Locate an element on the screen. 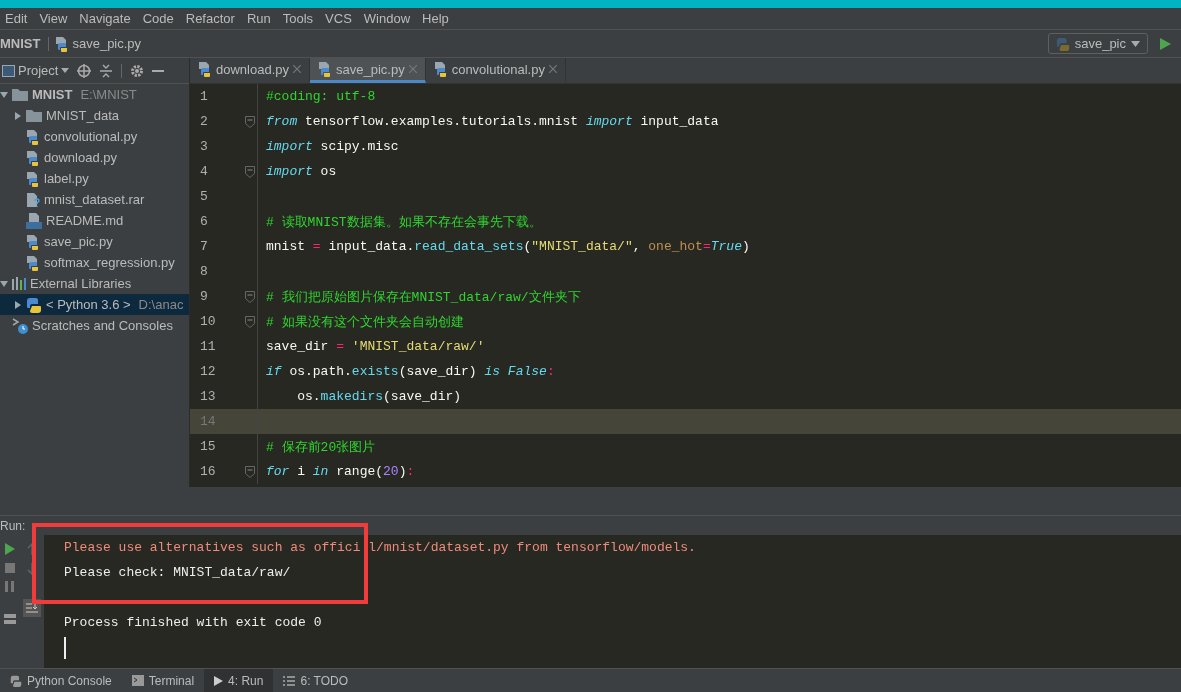 The height and width of the screenshot is (692, 1181). code-line: import os is located at coordinates (301, 171).